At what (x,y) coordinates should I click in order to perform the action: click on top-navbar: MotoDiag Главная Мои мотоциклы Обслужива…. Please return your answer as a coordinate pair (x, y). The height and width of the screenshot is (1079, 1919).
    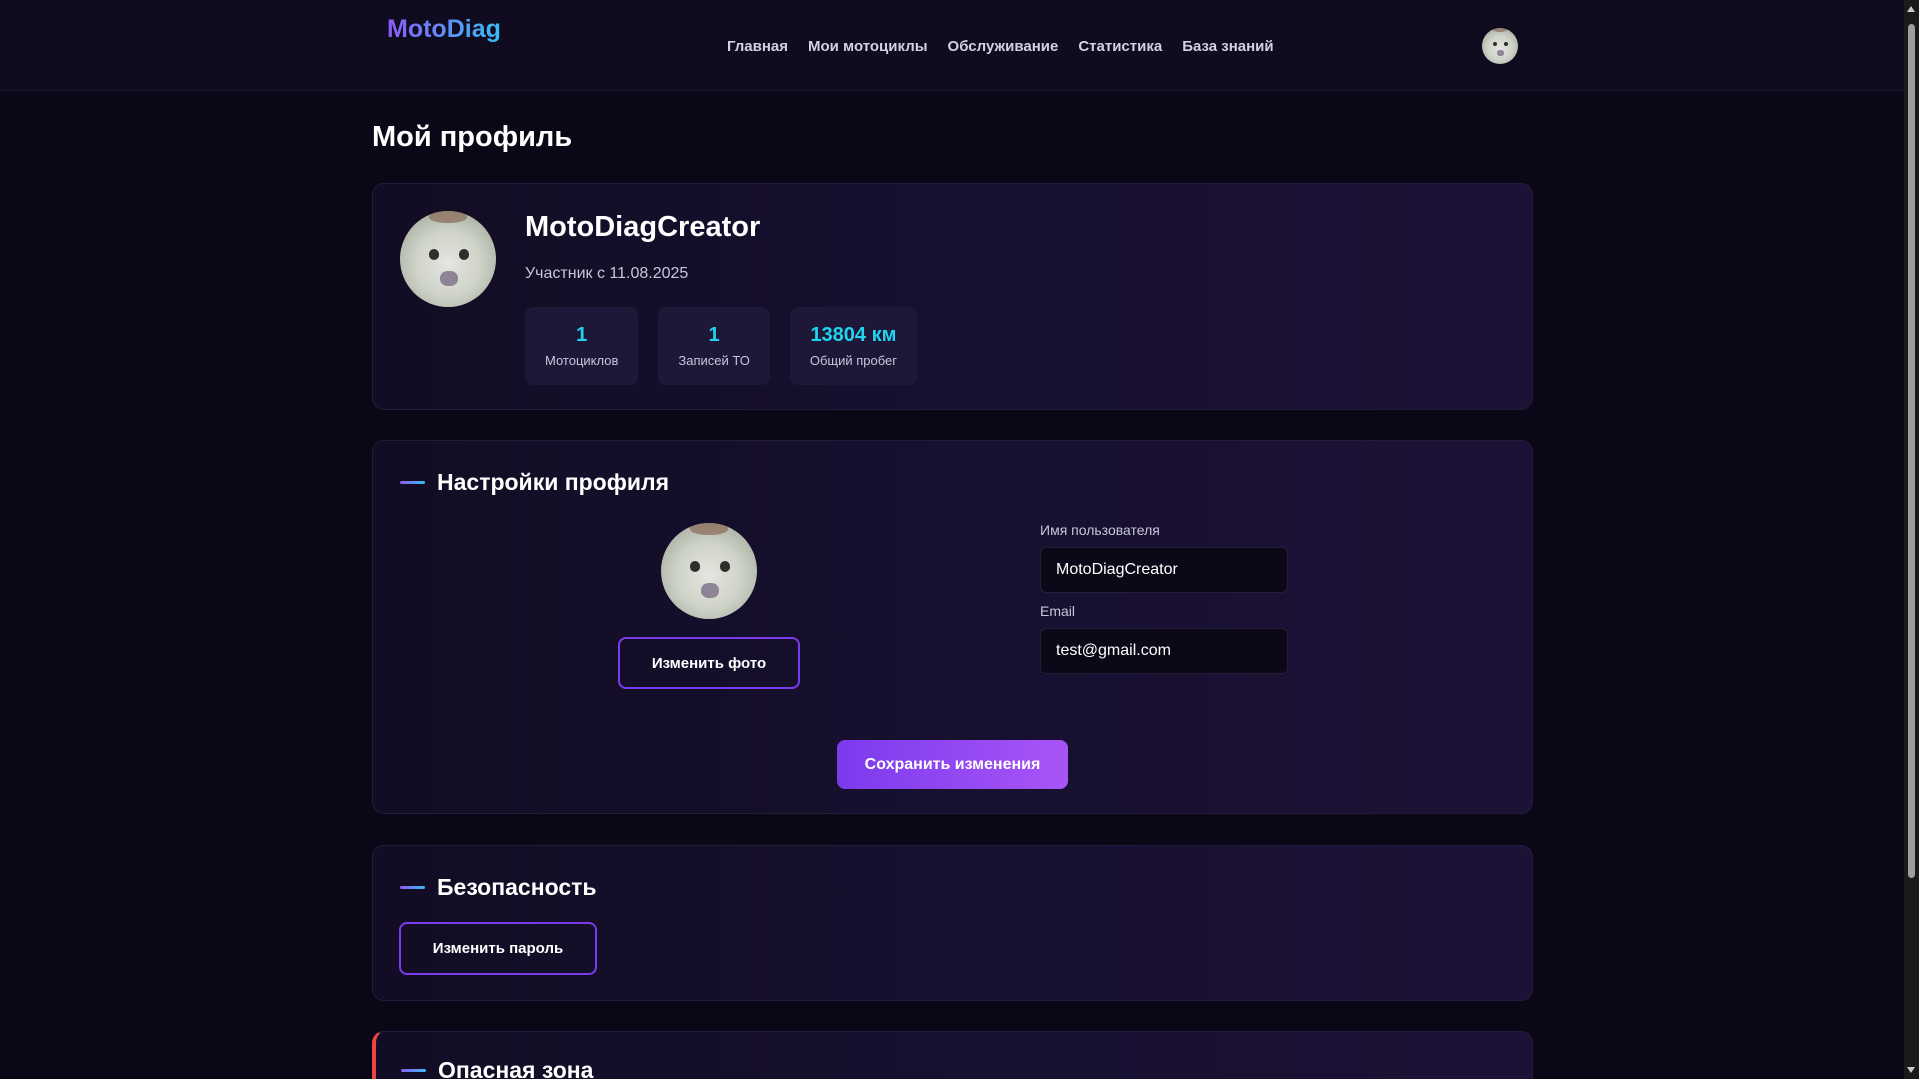
    Looking at the image, I should click on (952, 45).